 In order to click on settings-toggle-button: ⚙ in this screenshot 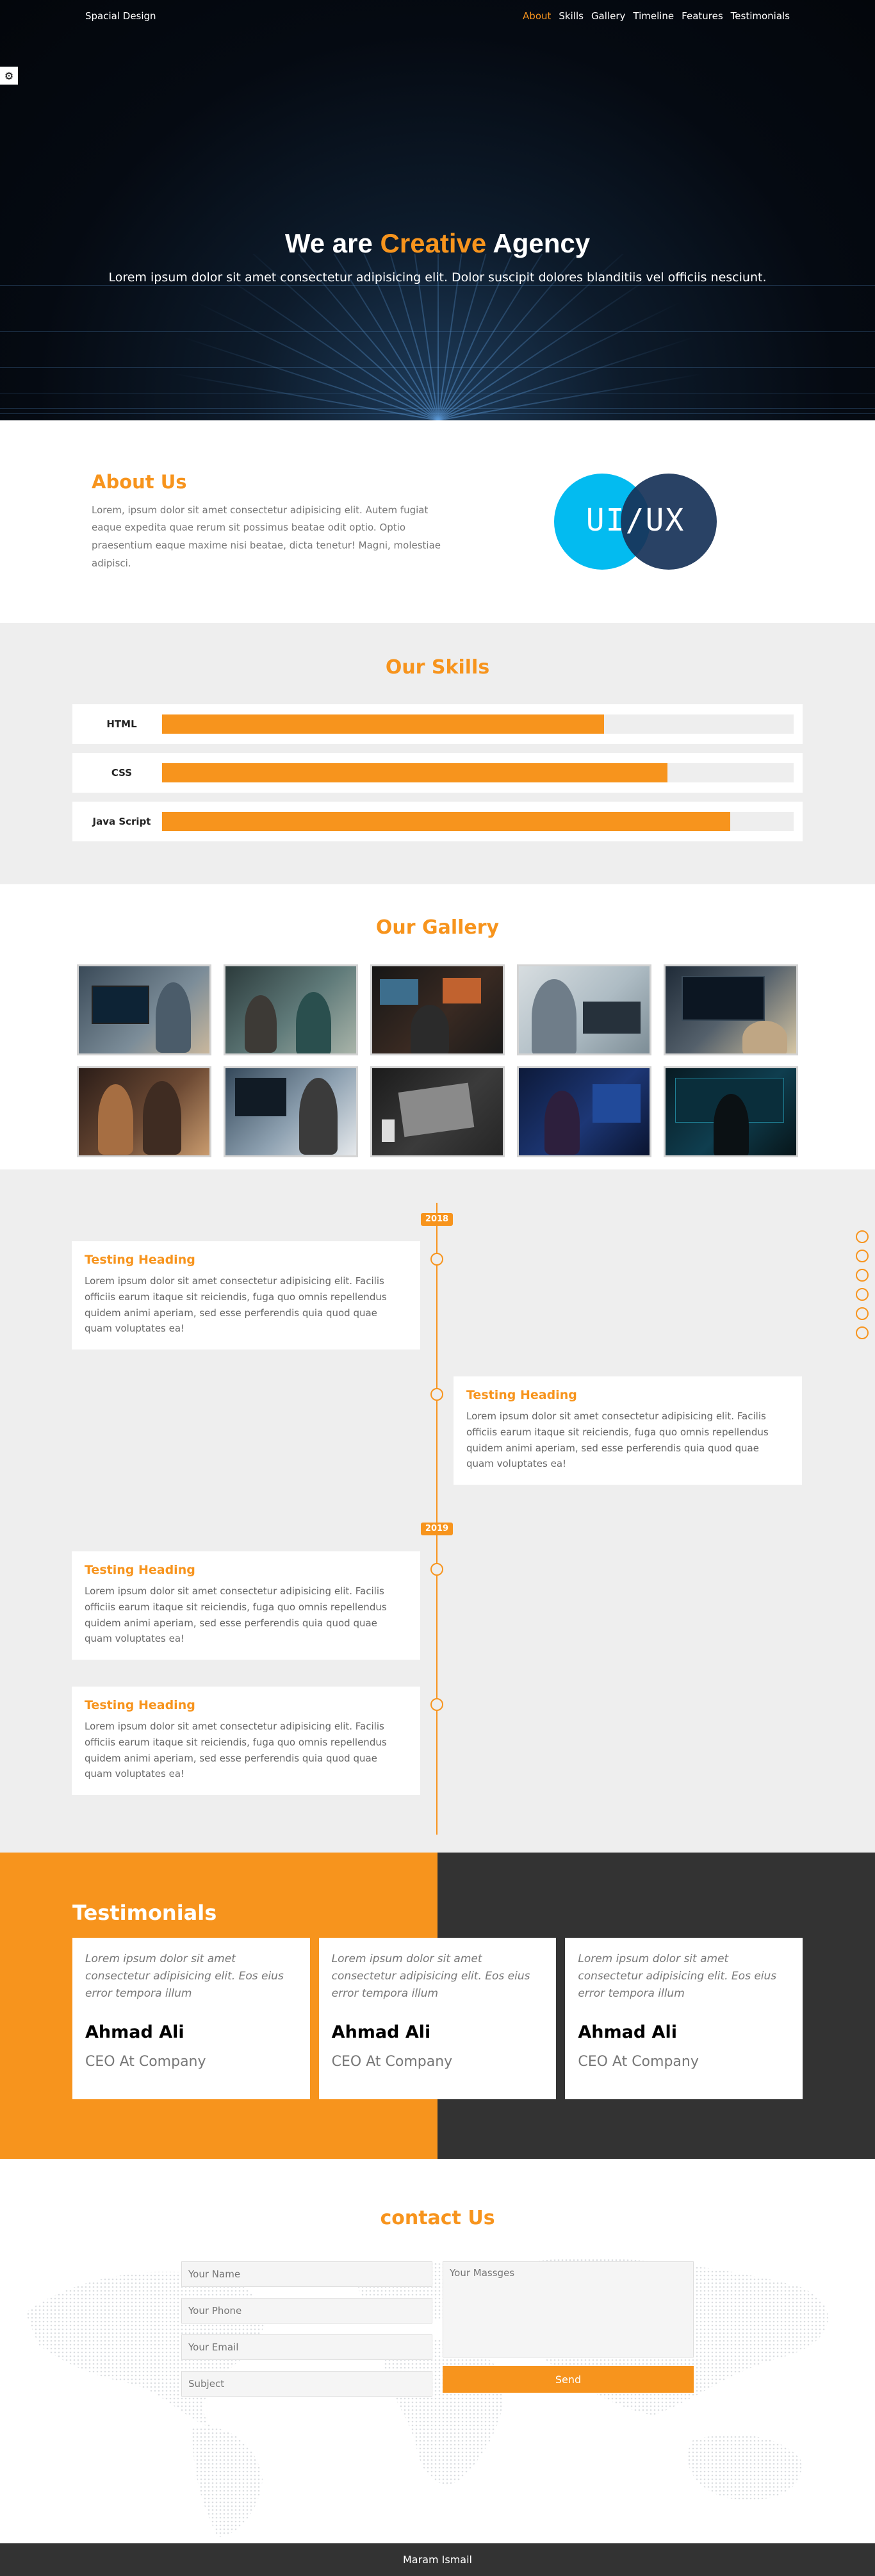, I will do `click(9, 76)`.